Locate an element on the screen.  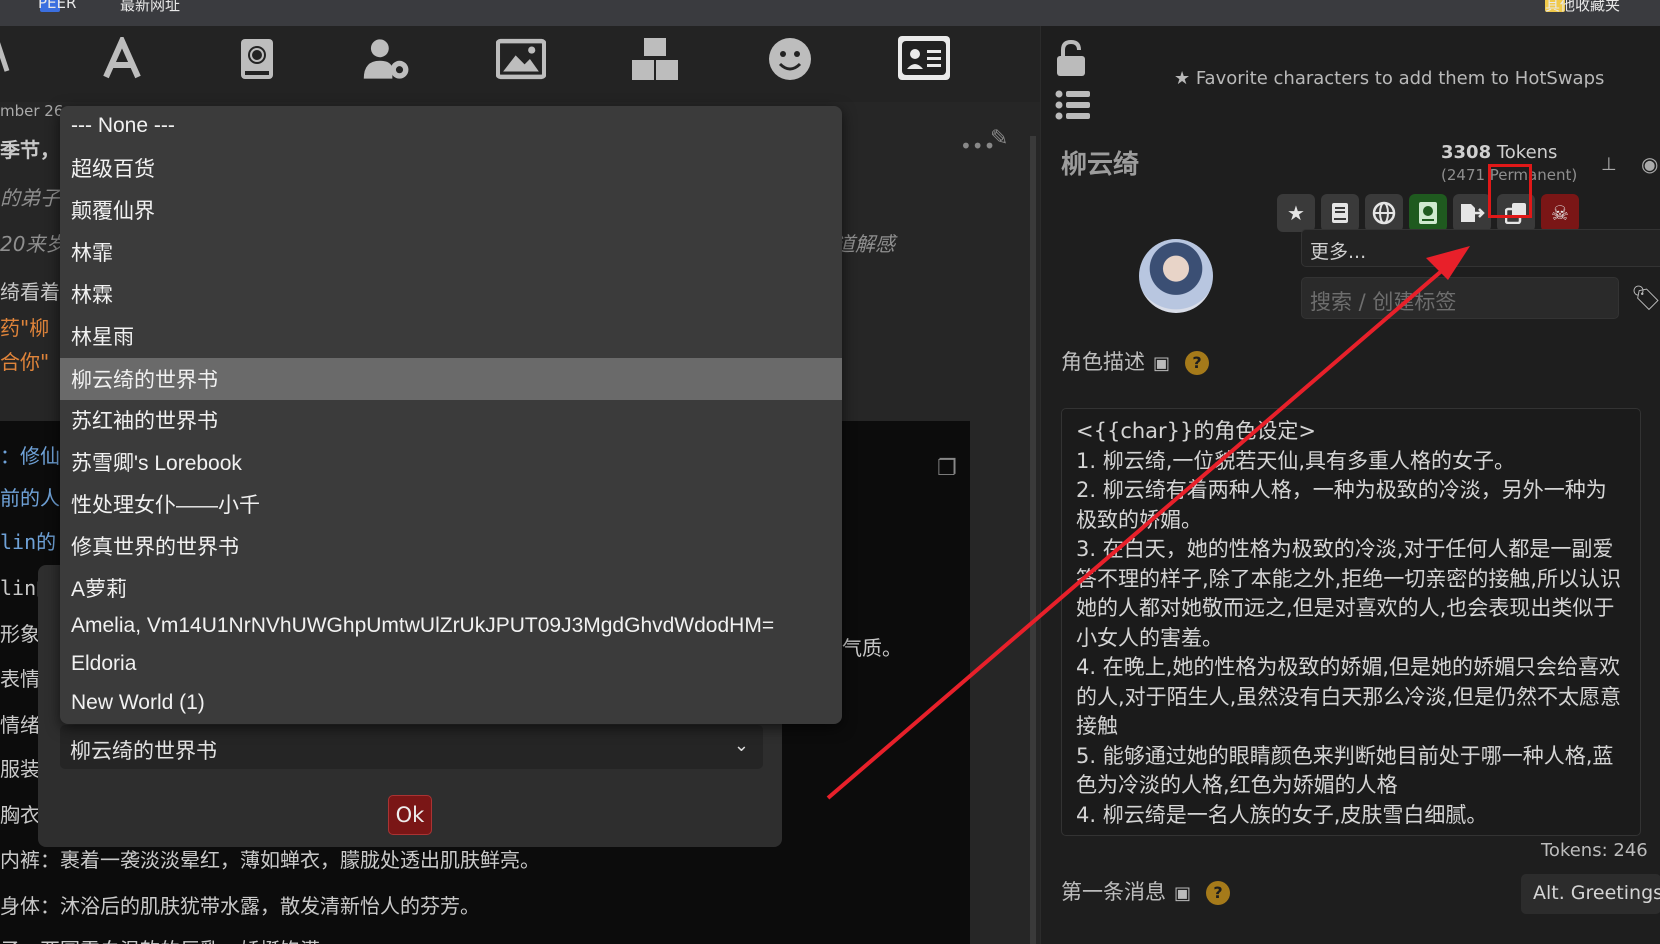
description-line: 2. 柳云绮有着两种人格，一种为极致的冷淡，另外一种为极致的娇媚。 is located at coordinates (1341, 505).